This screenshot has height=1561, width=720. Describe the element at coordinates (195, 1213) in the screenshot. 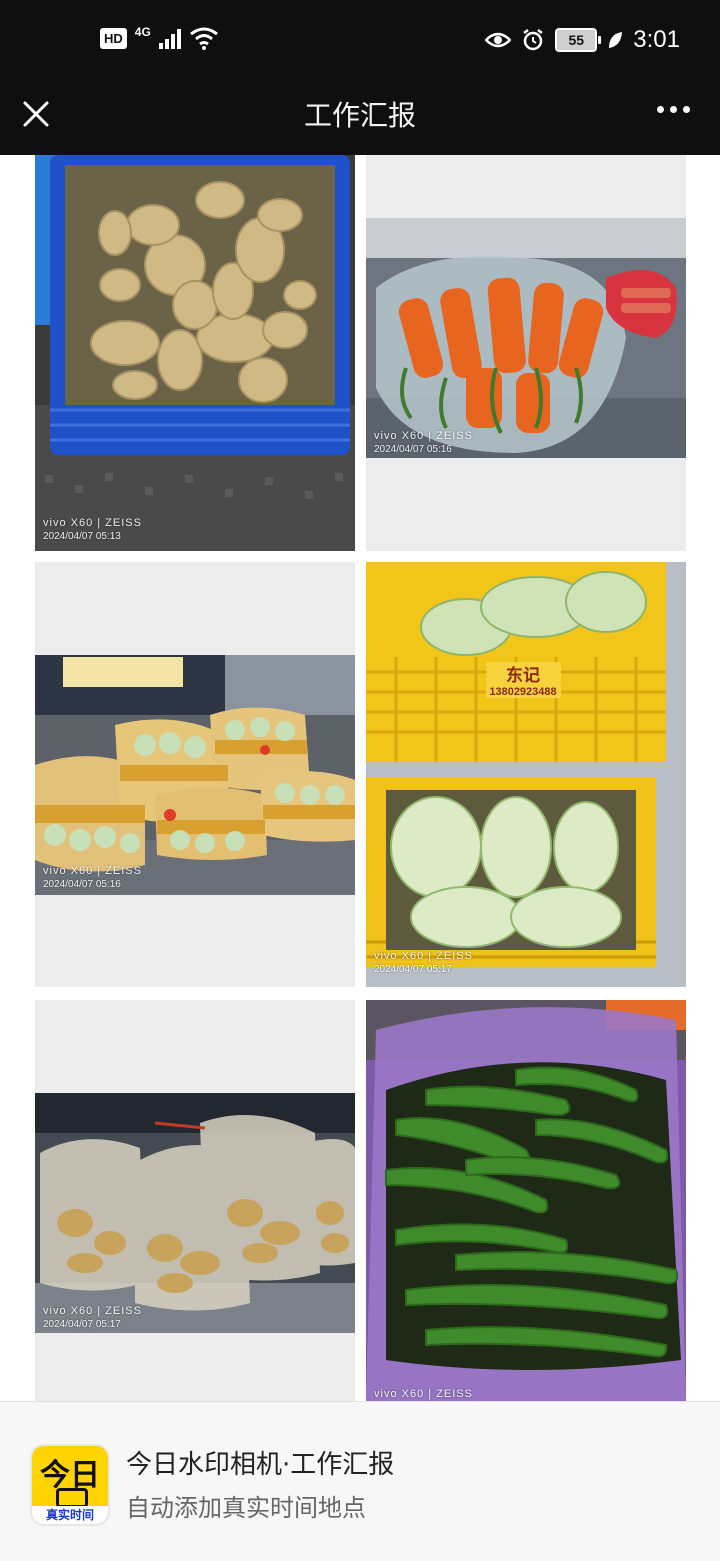

I see `ginger-photo` at that location.